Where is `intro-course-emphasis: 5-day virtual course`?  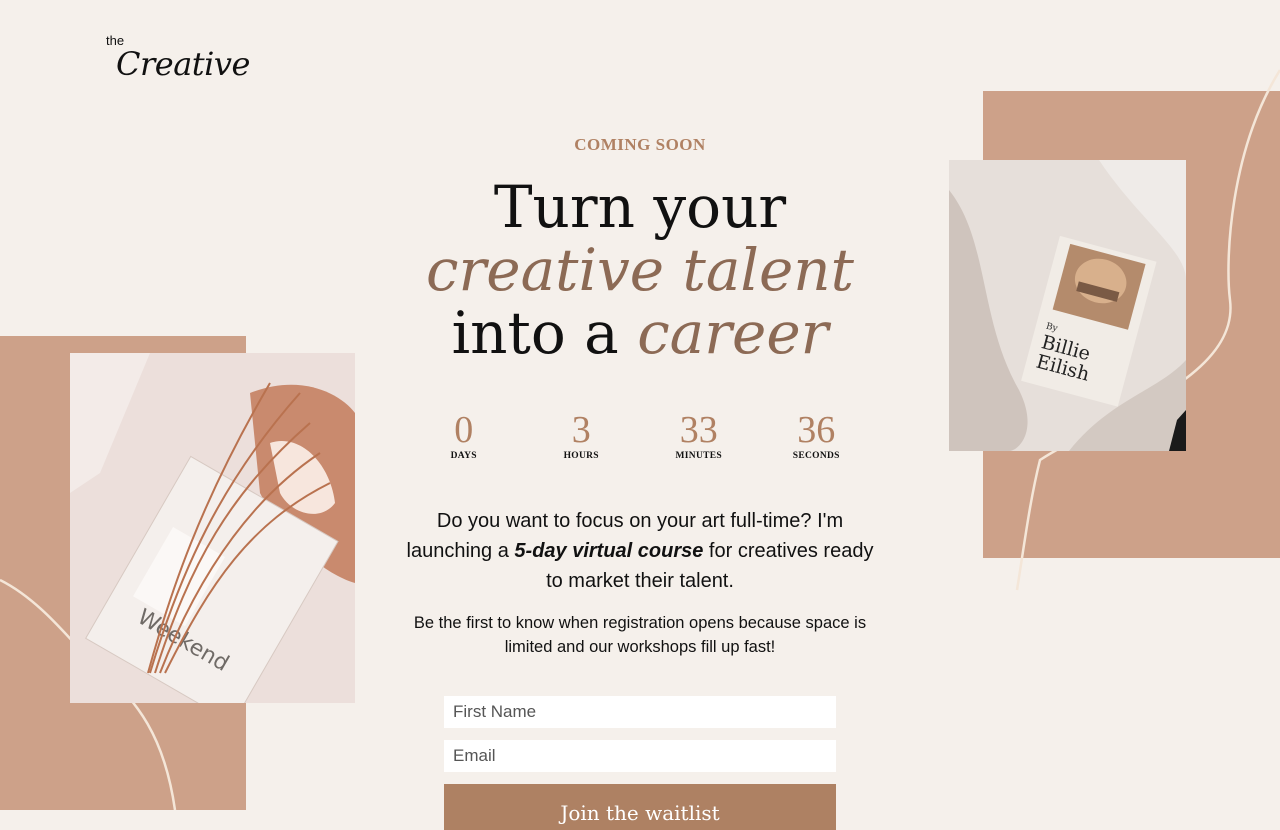
intro-course-emphasis: 5-day virtual course is located at coordinates (609, 551).